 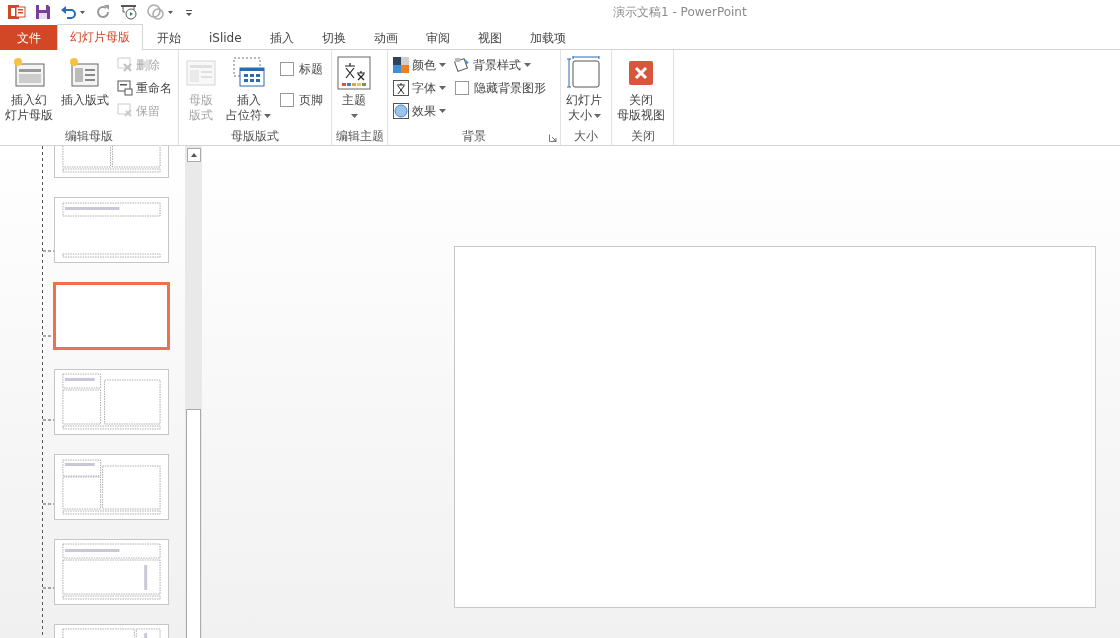 What do you see at coordinates (510, 88) in the screenshot?
I see `checkbox-label: 隐藏背景图形` at bounding box center [510, 88].